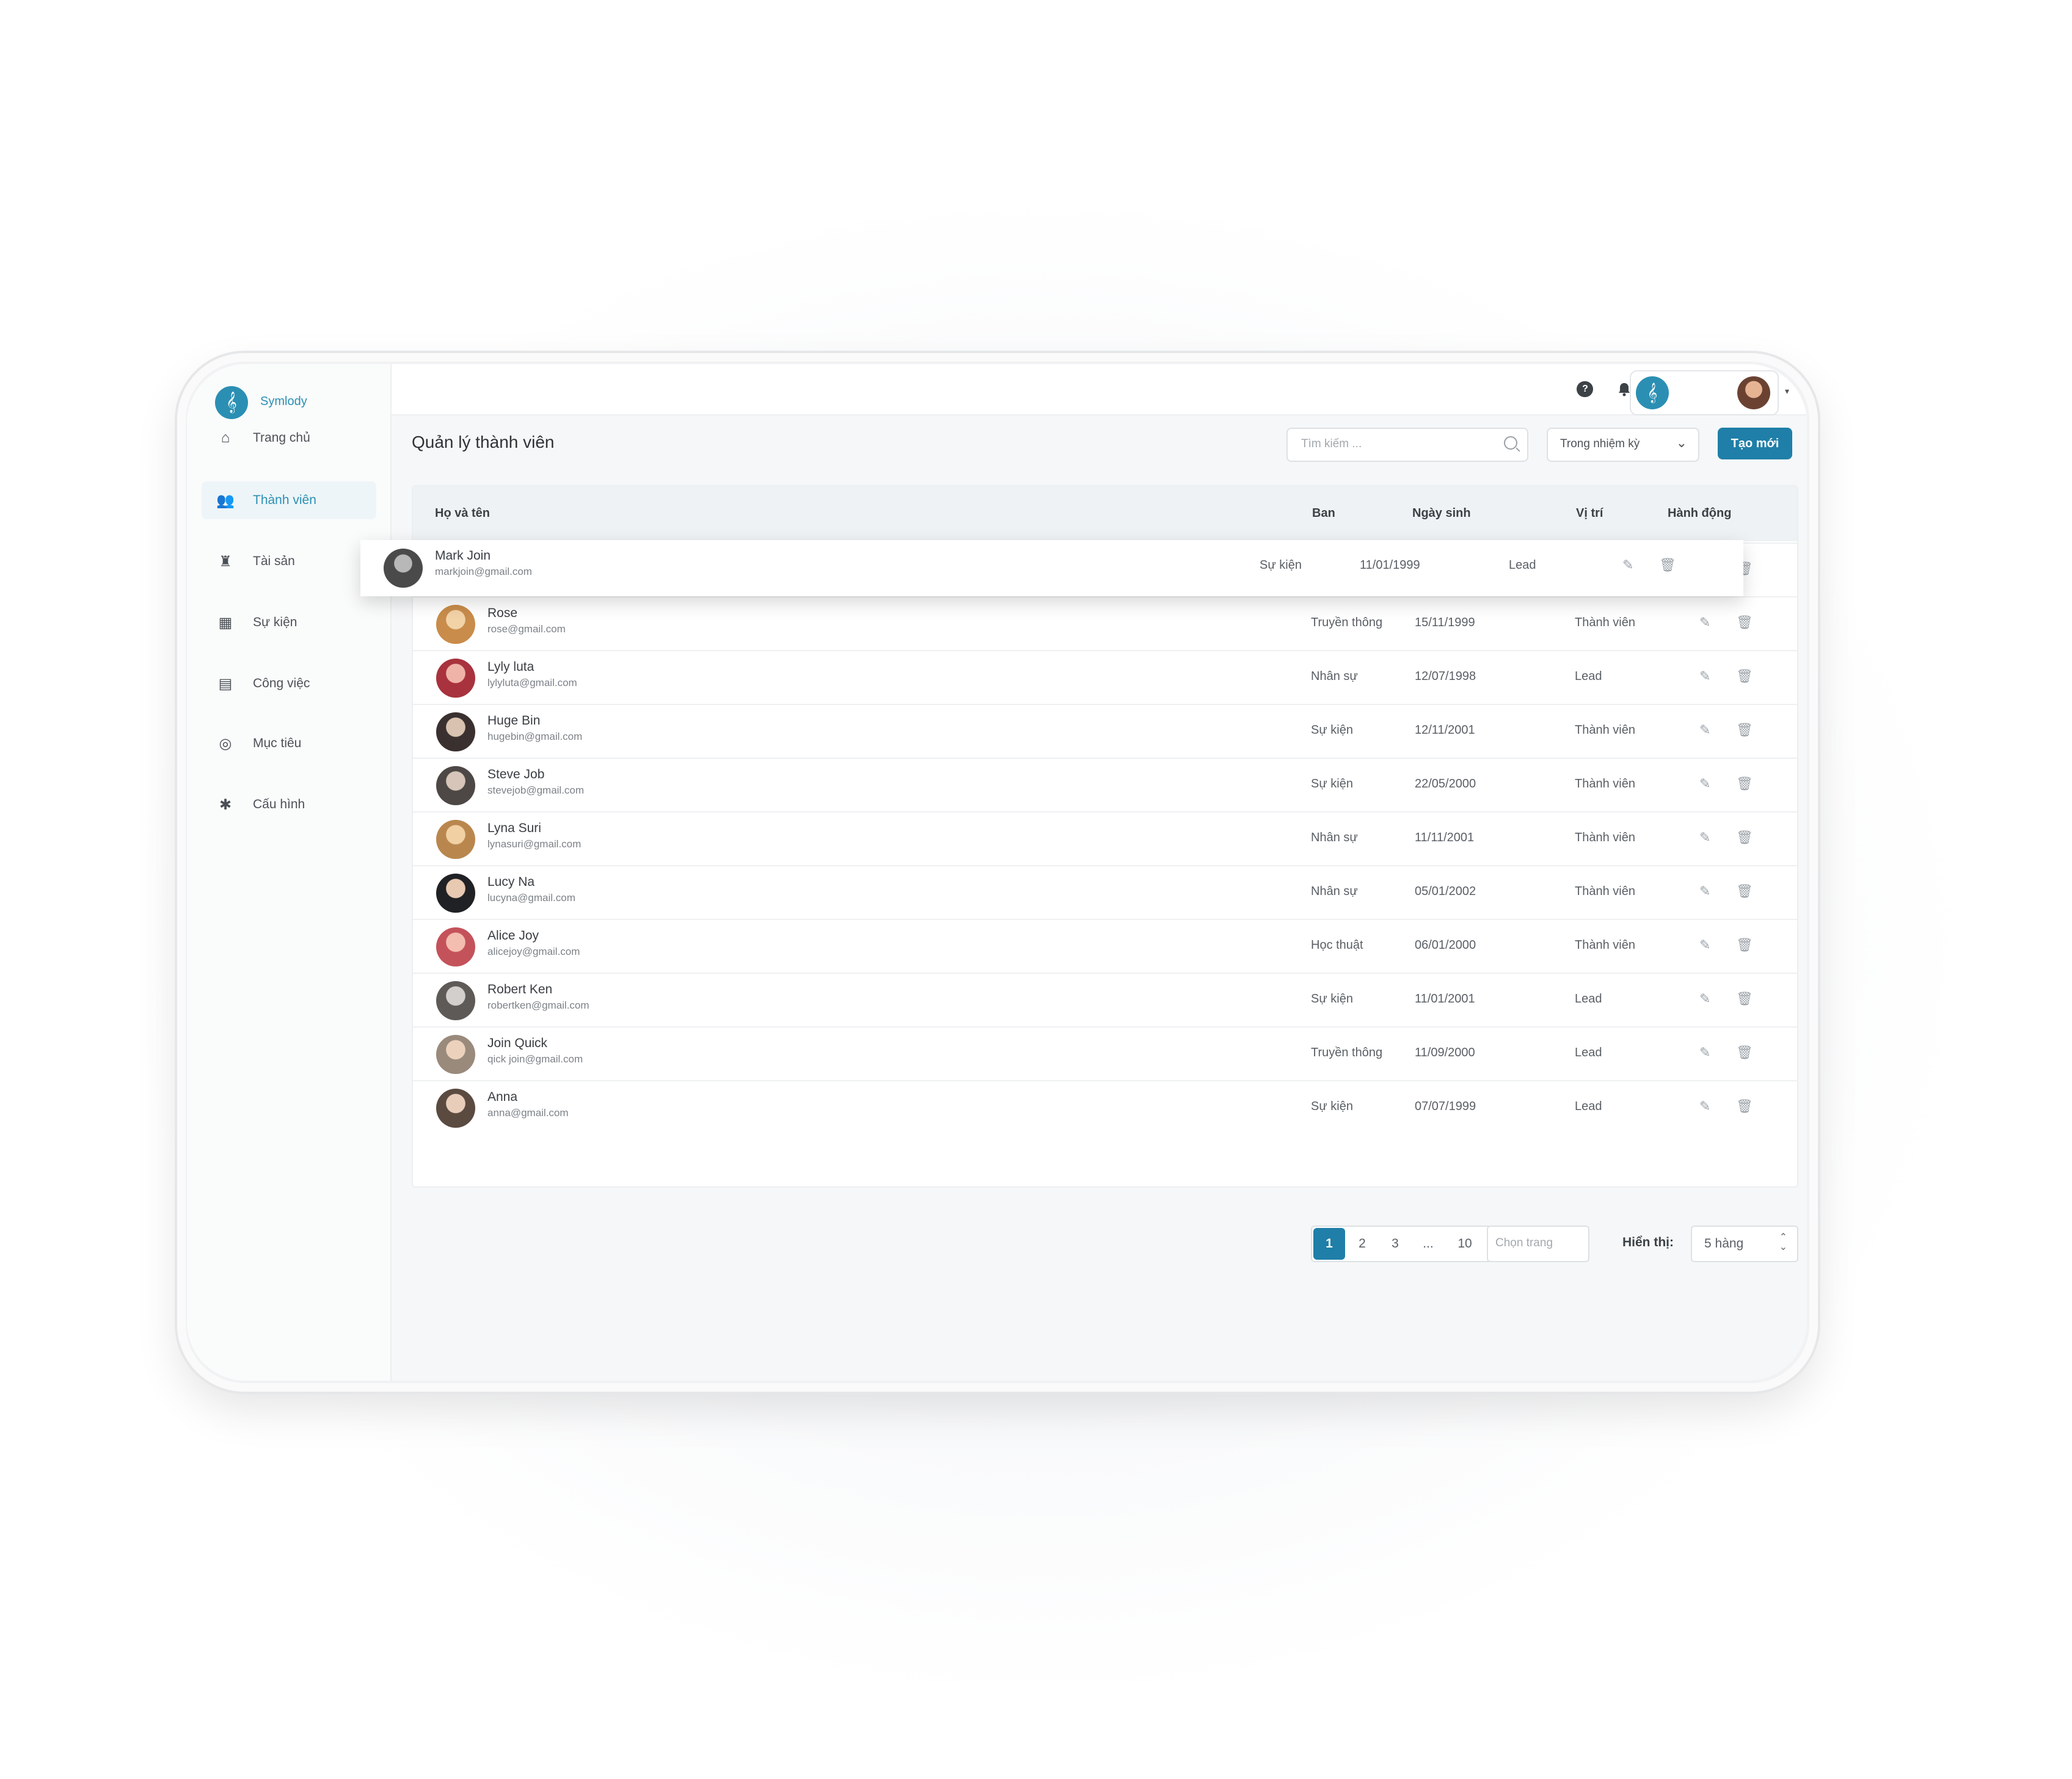  I want to click on treble-clef-icon: 𝄞, so click(231, 403).